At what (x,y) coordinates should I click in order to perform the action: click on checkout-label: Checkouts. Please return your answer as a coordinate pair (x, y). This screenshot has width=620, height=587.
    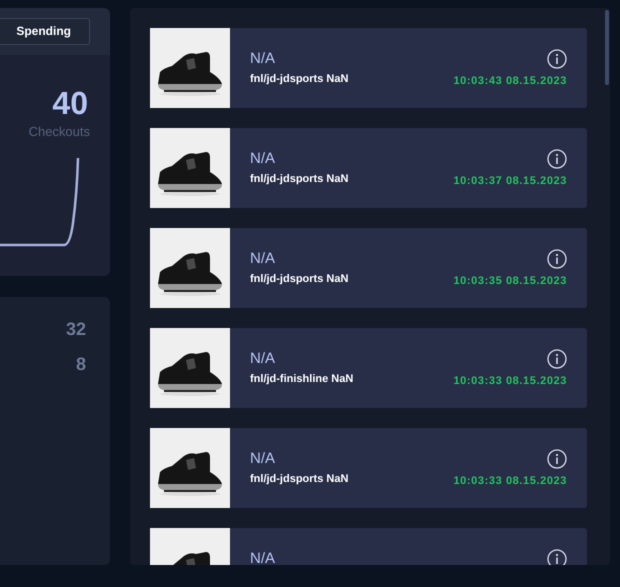
    Looking at the image, I should click on (59, 131).